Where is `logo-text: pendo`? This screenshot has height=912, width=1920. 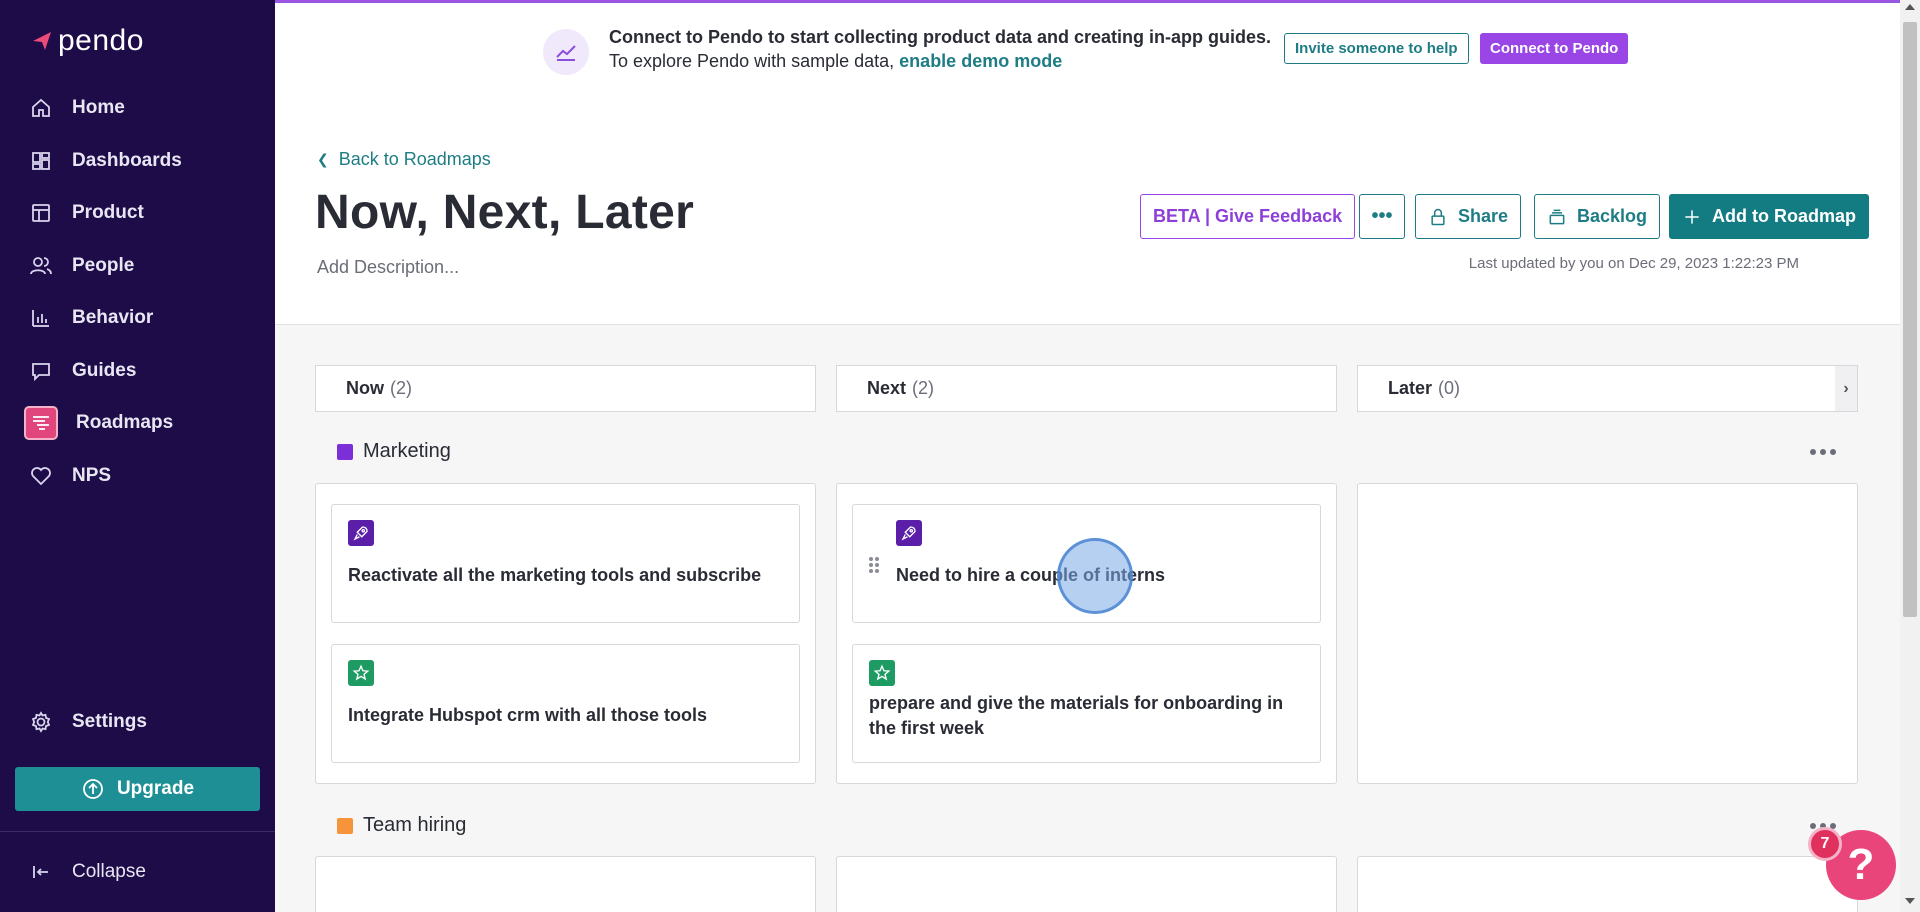
logo-text: pendo is located at coordinates (101, 40).